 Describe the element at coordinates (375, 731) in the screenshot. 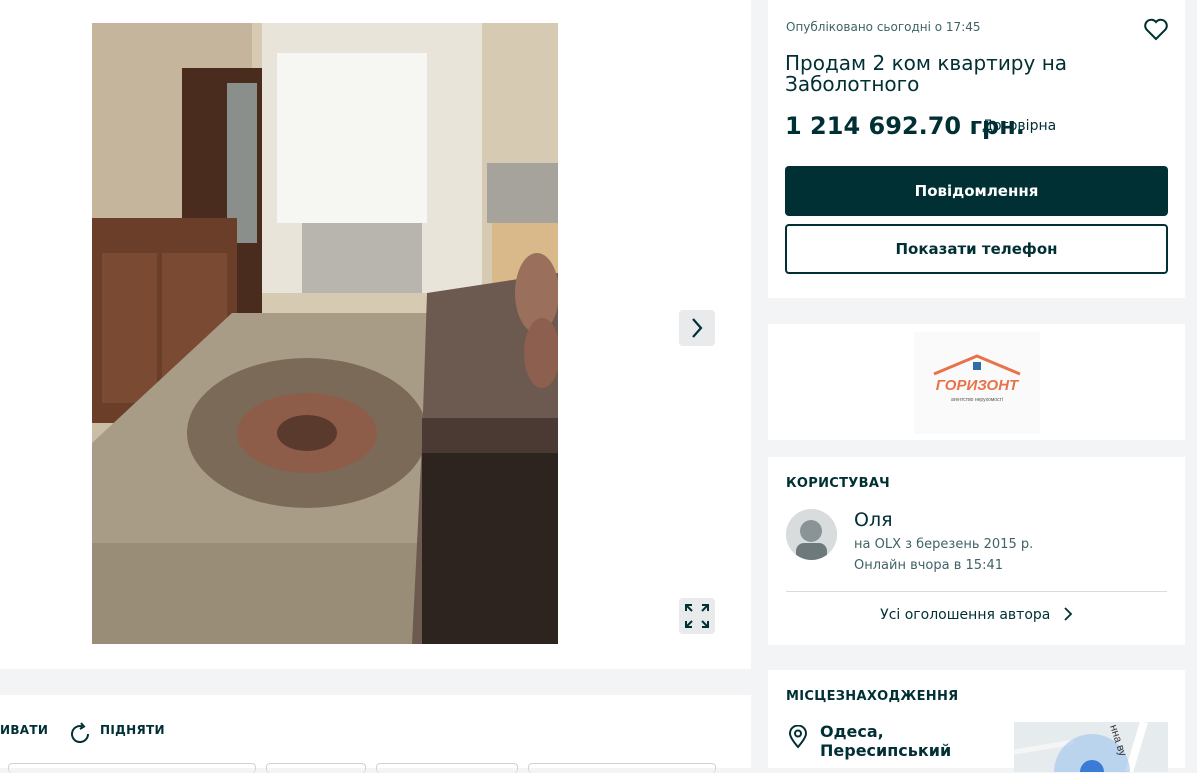

I see `owner-actions: ИВАТИ ПІДНЯТИ` at that location.